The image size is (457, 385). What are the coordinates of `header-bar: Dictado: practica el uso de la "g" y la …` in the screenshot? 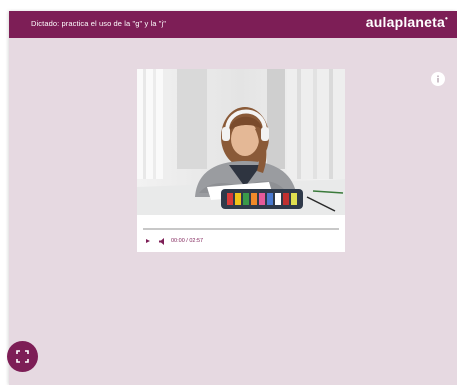 It's located at (233, 24).